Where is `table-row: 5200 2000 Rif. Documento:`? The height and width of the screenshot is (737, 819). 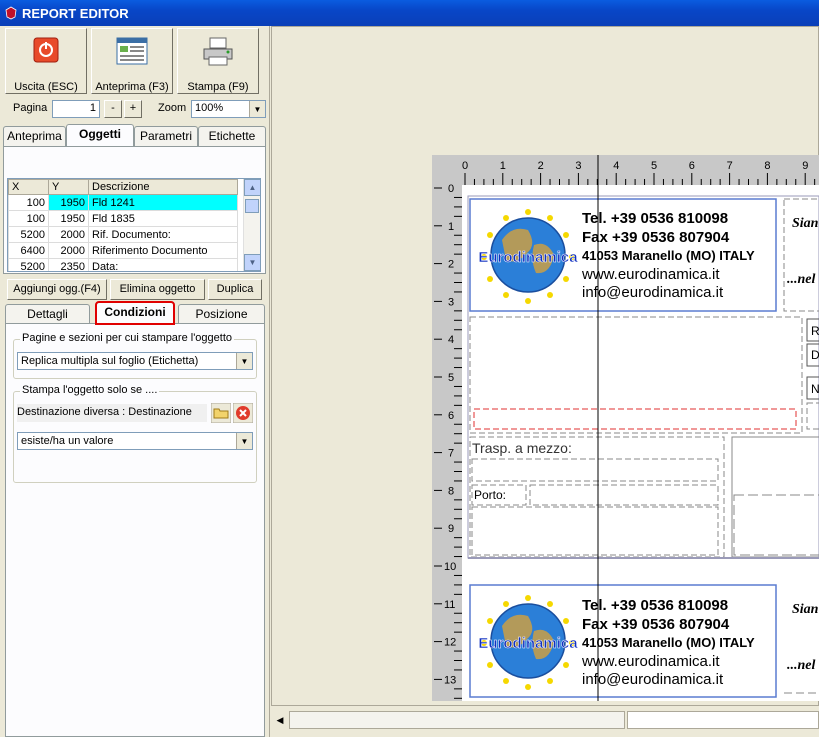
table-row: 5200 2000 Rif. Documento: is located at coordinates (123, 234).